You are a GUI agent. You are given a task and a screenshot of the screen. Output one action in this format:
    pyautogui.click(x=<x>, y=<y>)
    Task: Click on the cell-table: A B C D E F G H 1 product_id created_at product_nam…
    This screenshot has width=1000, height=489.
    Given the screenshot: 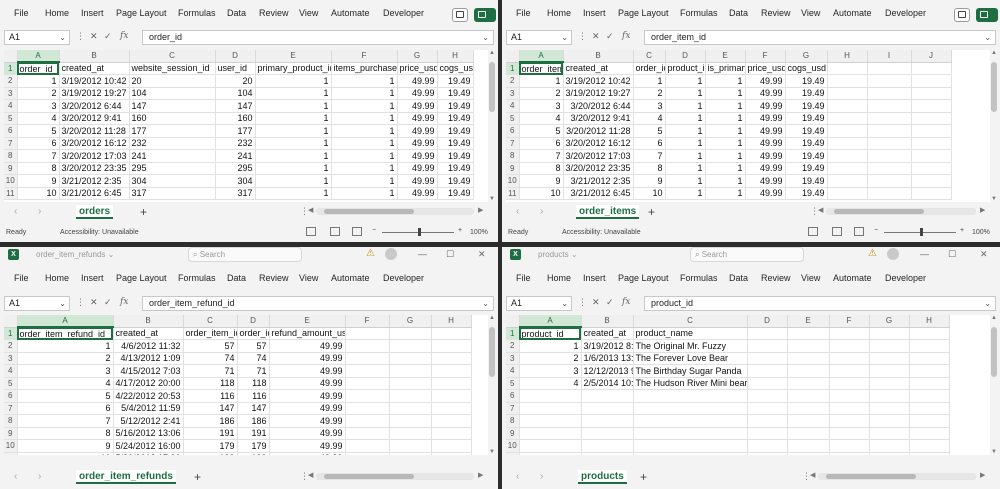 What is the action you would take?
    pyautogui.click(x=728, y=385)
    